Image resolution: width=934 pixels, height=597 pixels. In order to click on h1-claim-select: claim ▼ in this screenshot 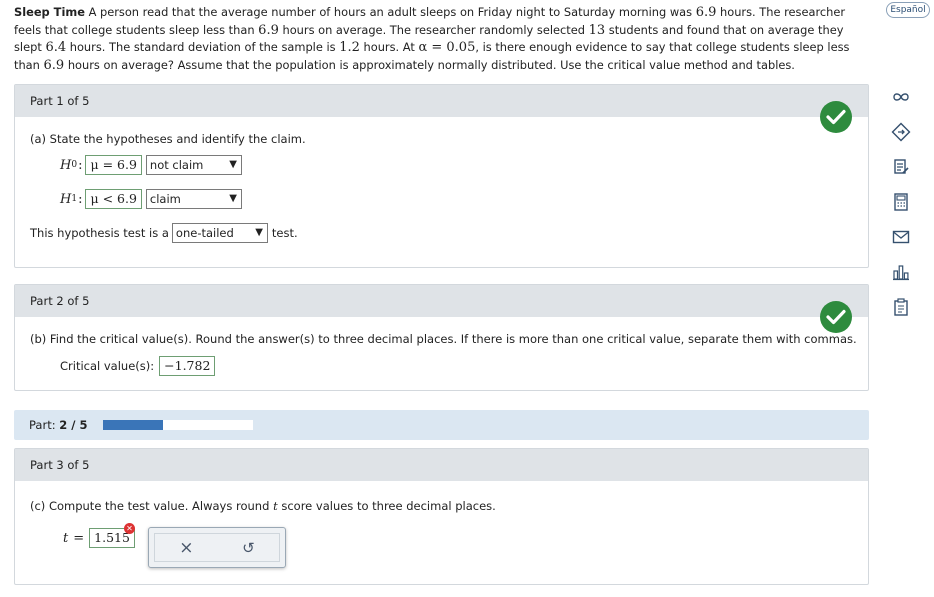, I will do `click(193, 199)`.